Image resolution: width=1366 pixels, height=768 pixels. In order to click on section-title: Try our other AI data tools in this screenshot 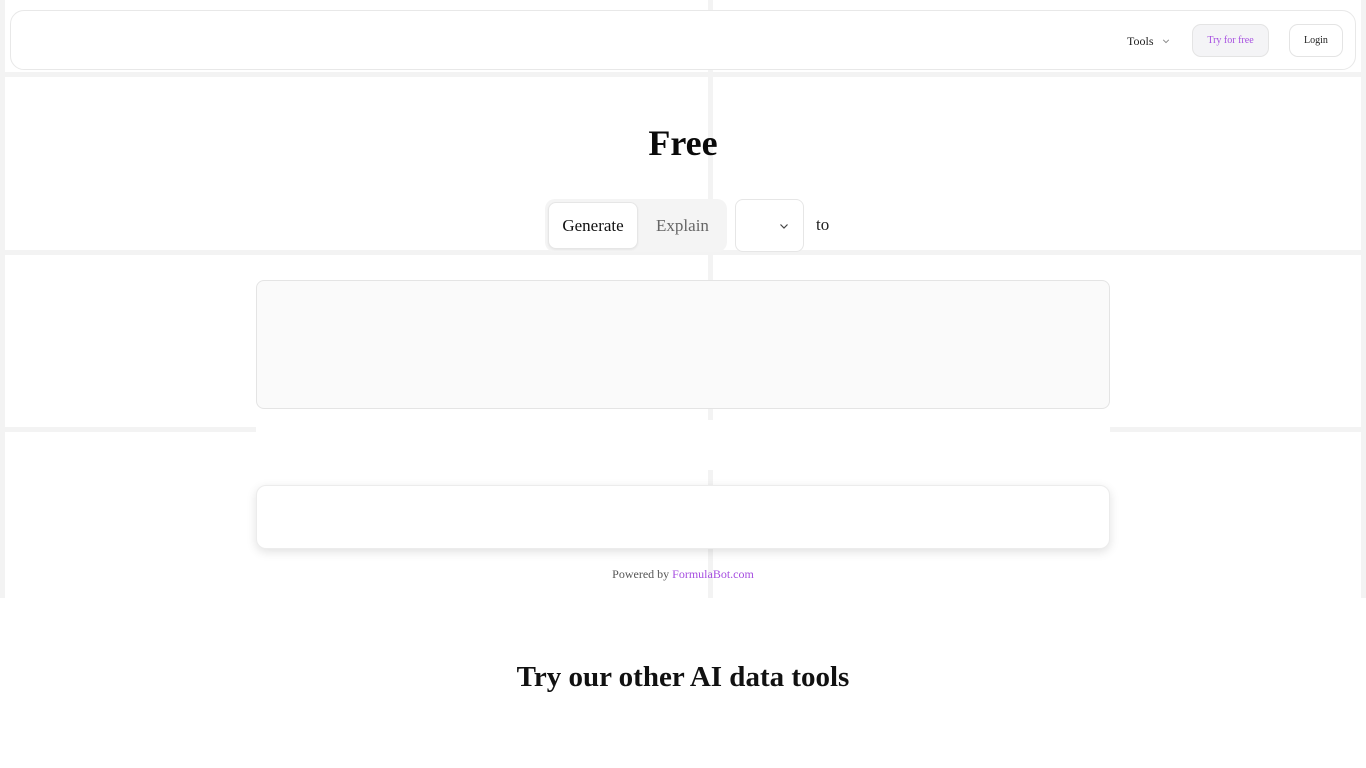, I will do `click(683, 677)`.